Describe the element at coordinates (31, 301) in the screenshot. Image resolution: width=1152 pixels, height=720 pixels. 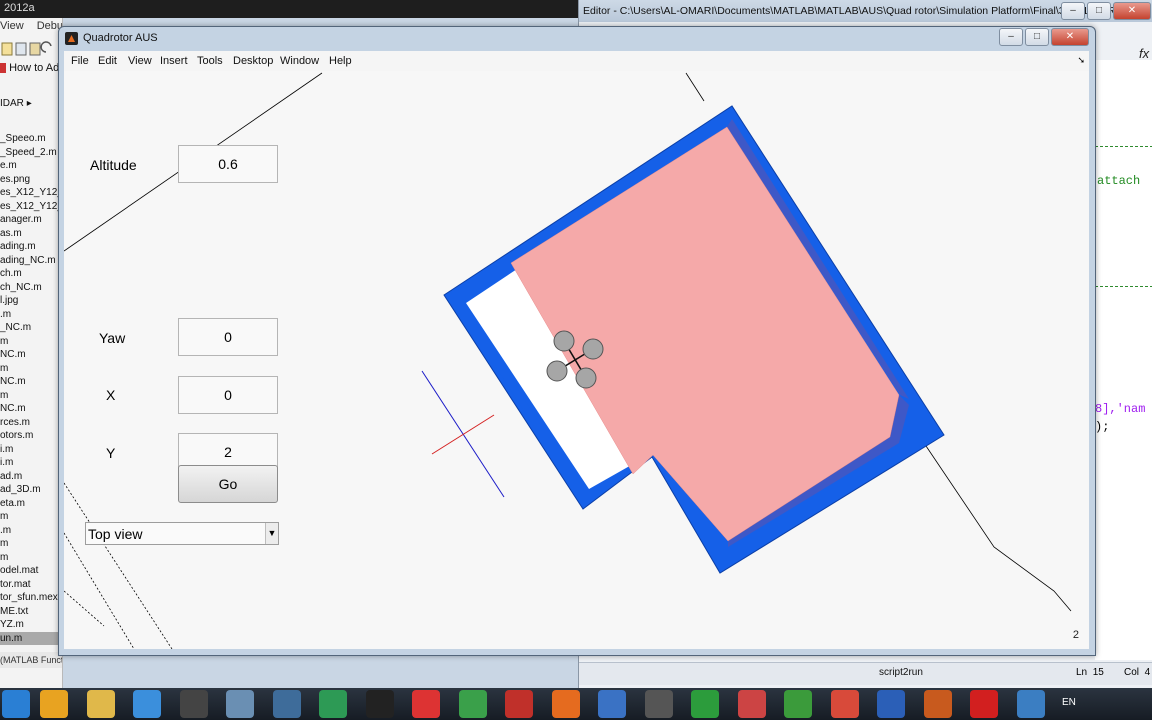
I see `file-list-item: l.jpg` at that location.